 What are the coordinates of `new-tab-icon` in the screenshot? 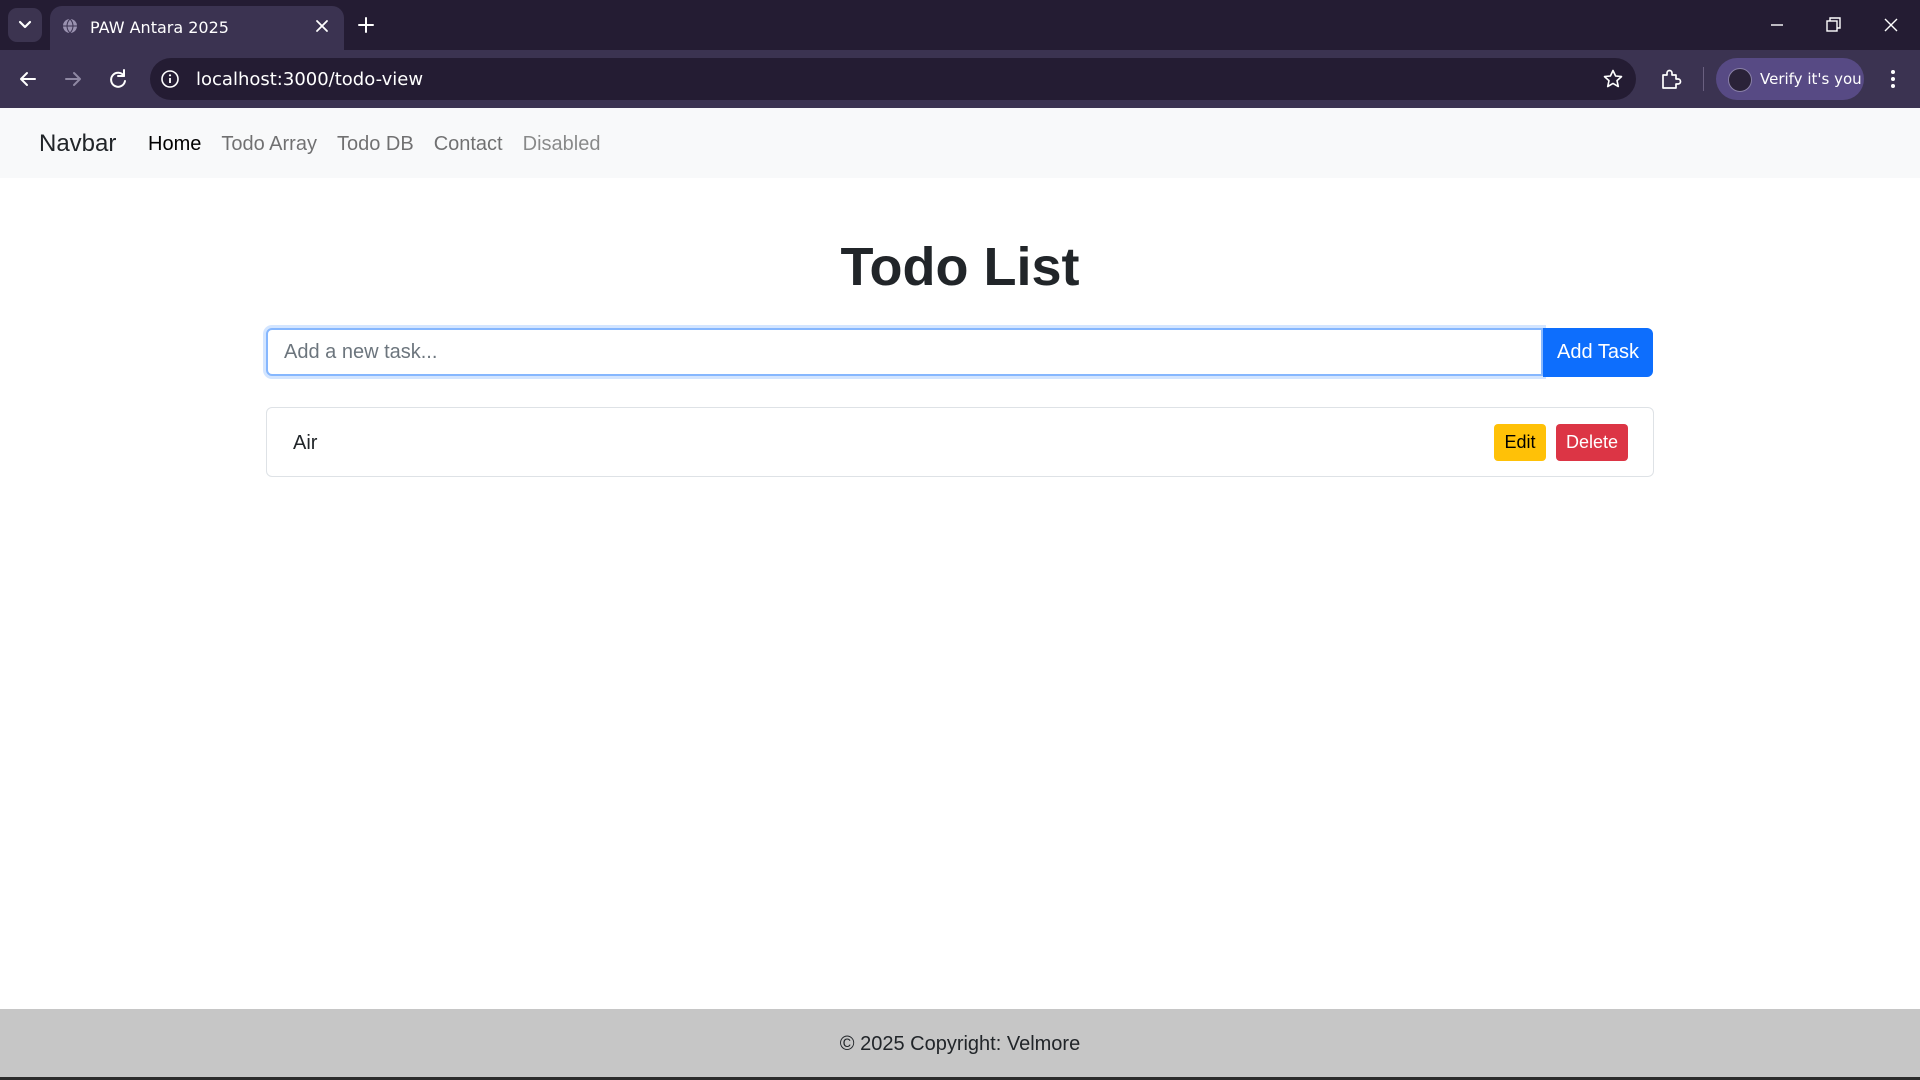 It's located at (366, 25).